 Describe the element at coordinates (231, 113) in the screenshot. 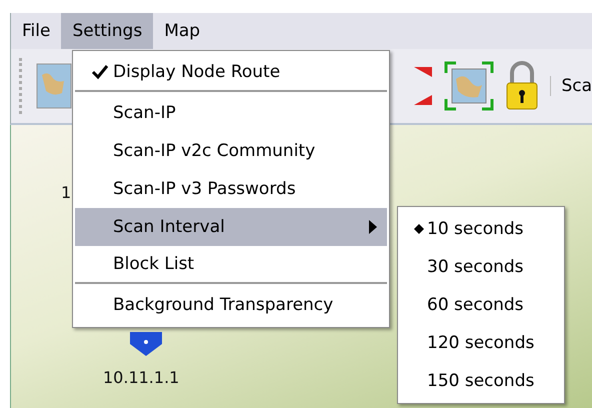

I see `menu-item: Scan-IP` at that location.